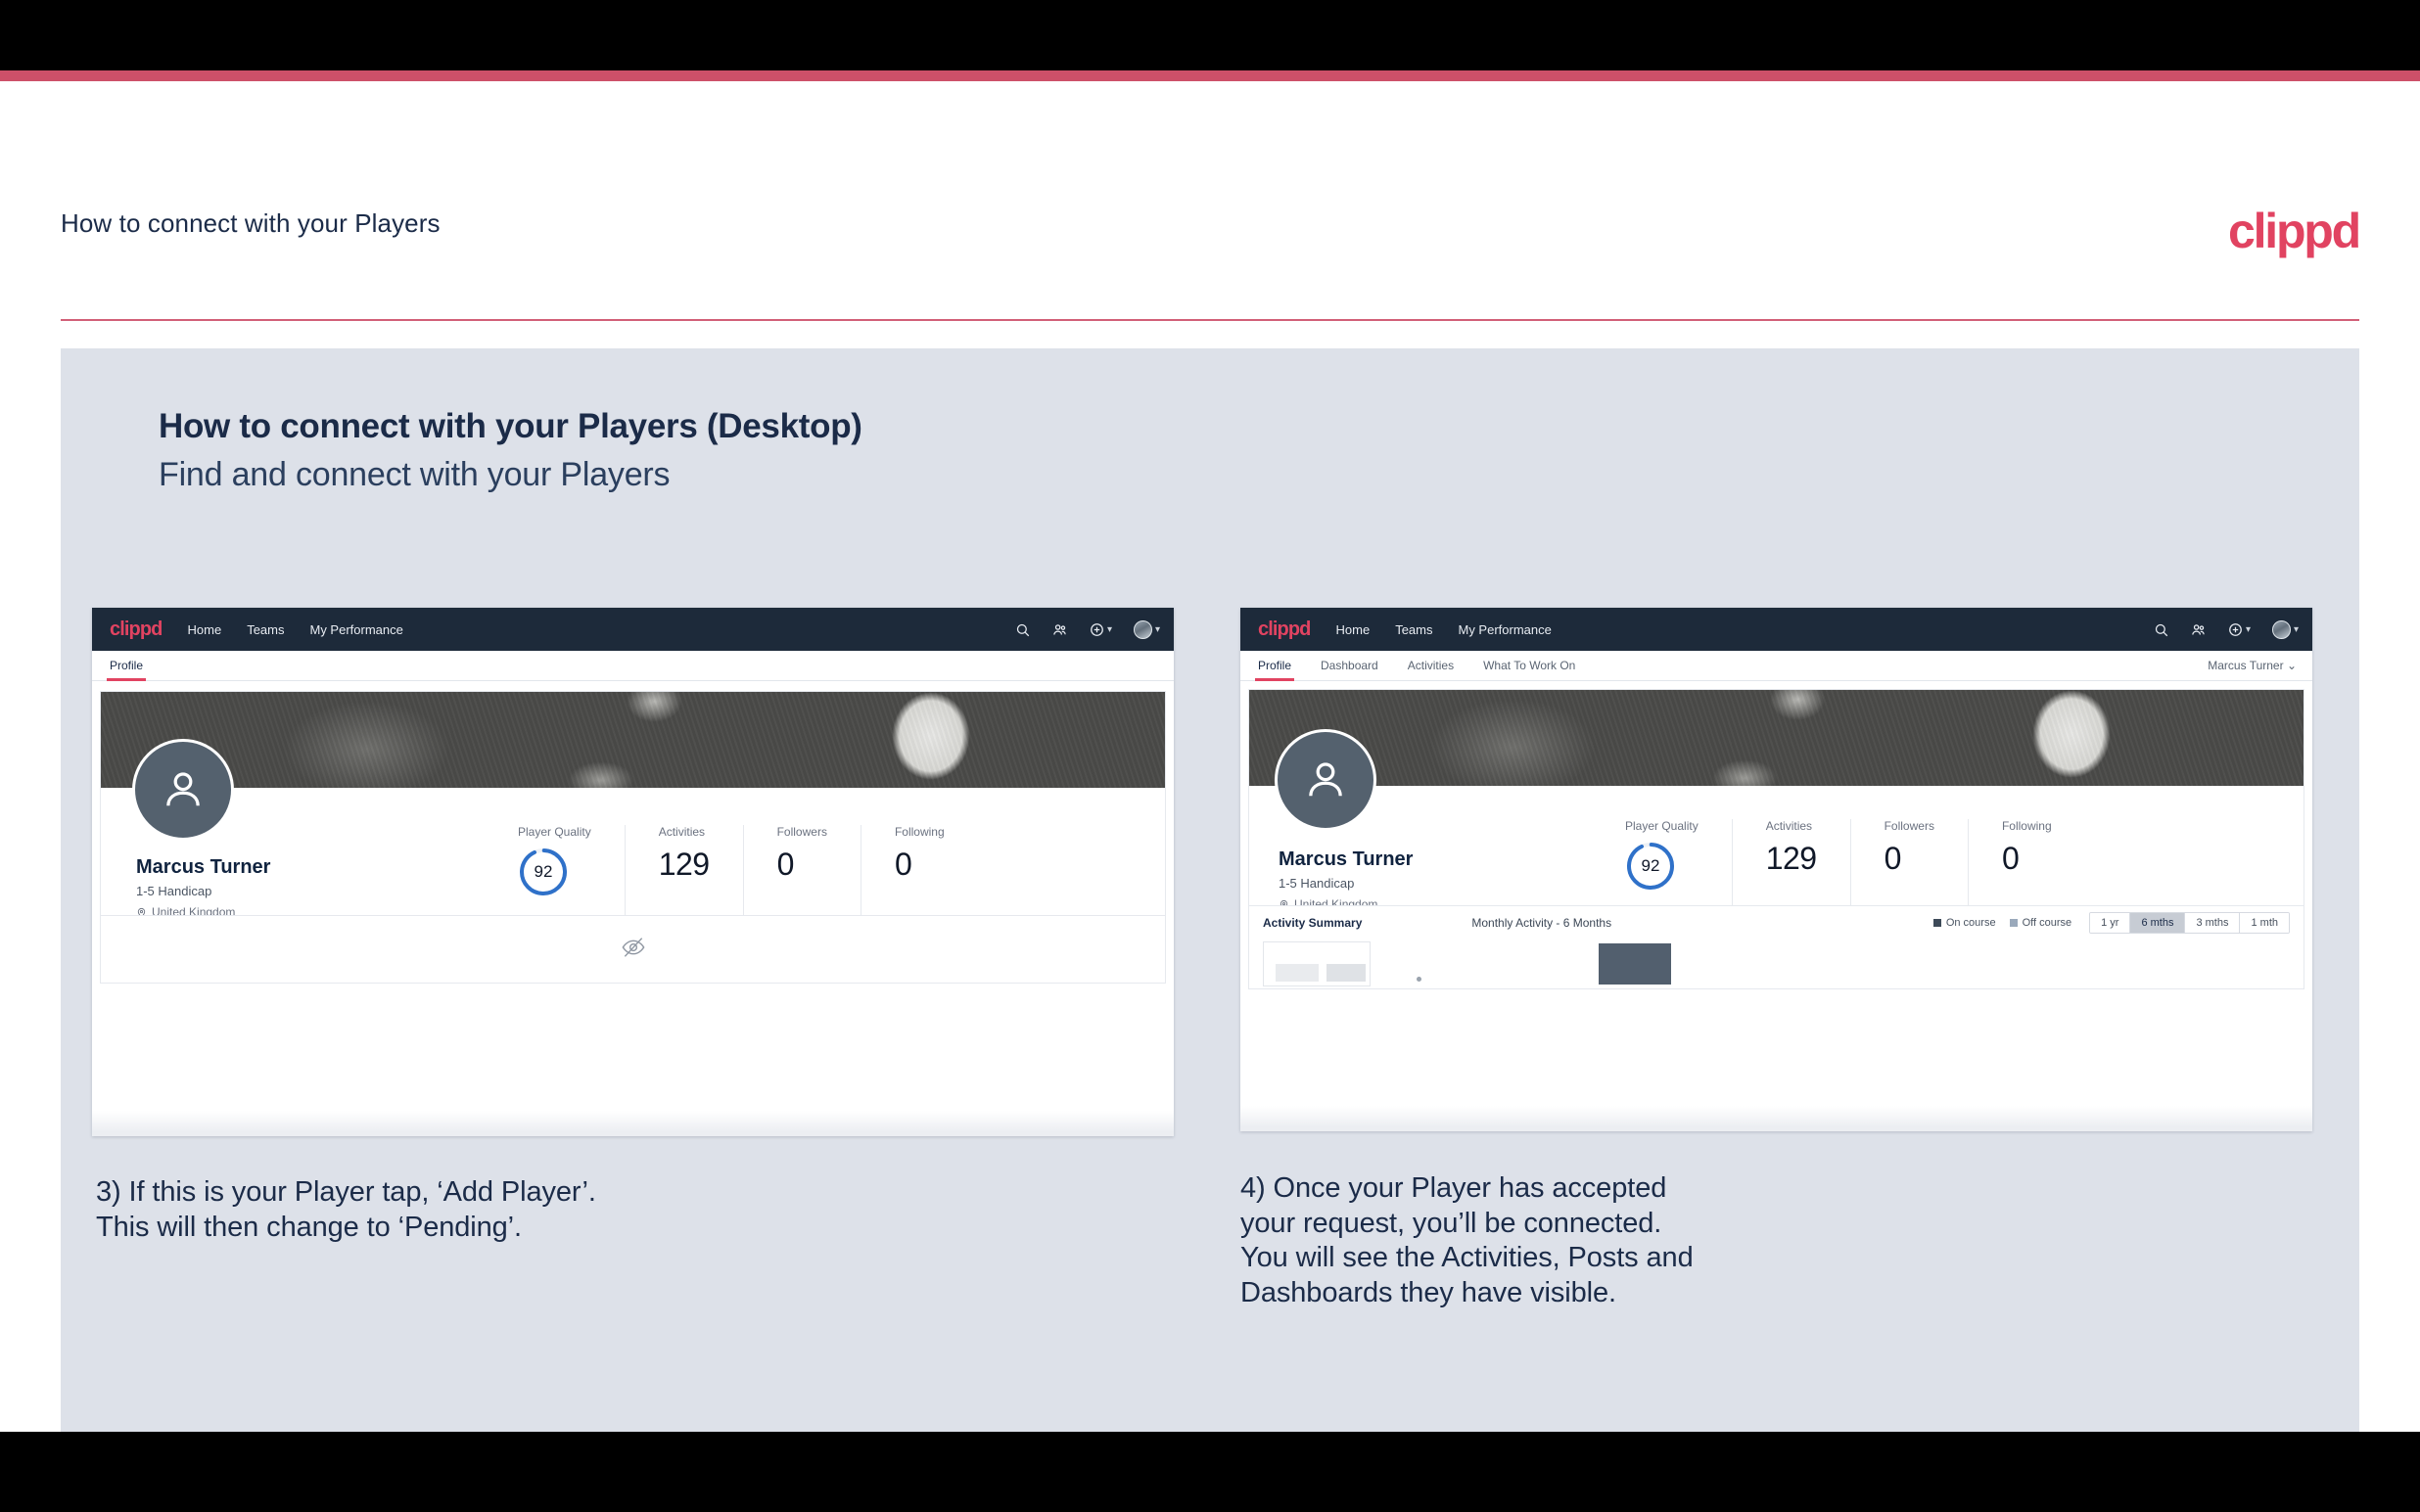  I want to click on caption-step3-line2: This will then change to ‘Pending’., so click(309, 1227).